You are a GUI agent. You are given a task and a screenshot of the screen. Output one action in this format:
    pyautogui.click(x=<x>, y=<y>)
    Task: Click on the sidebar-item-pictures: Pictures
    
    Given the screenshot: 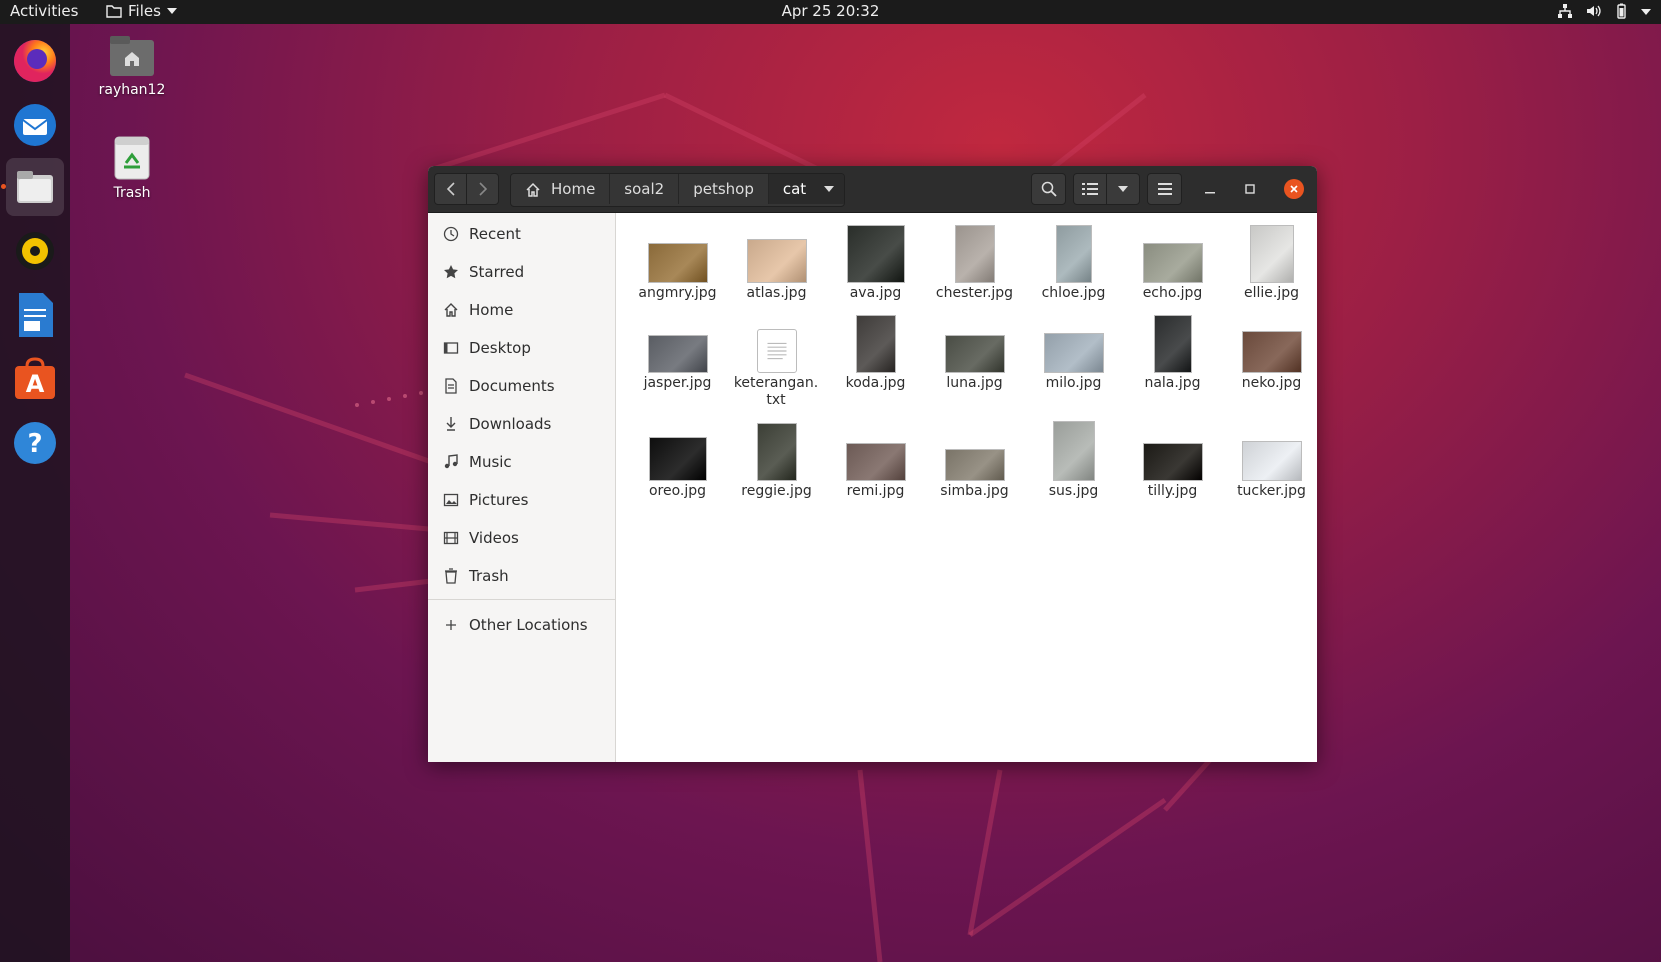 What is the action you would take?
    pyautogui.click(x=521, y=500)
    